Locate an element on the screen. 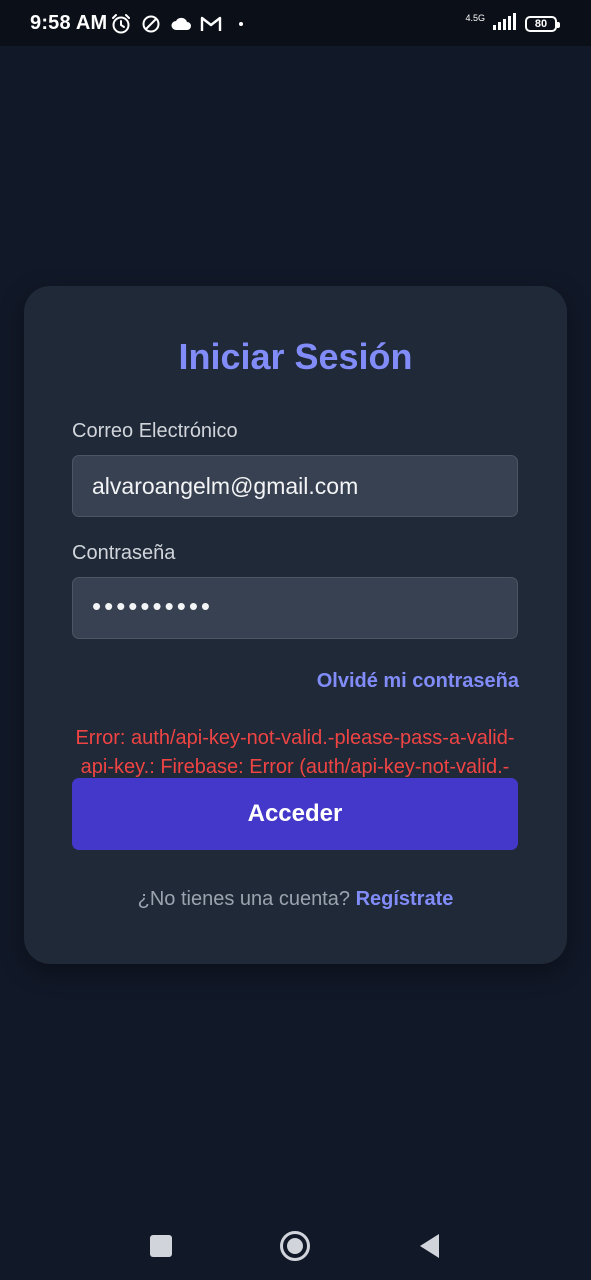  home-icon is located at coordinates (295, 1246).